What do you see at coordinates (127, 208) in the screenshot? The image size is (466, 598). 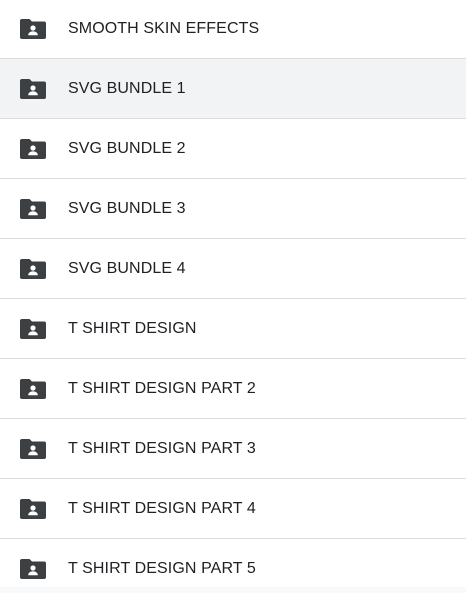 I see `folder-name: SVG BUNDLE 3` at bounding box center [127, 208].